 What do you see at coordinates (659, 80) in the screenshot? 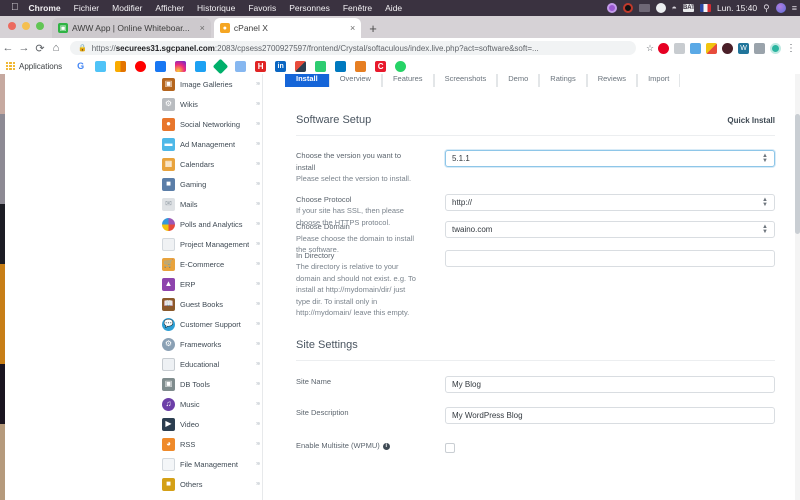
I see `tab-import: Import` at bounding box center [659, 80].